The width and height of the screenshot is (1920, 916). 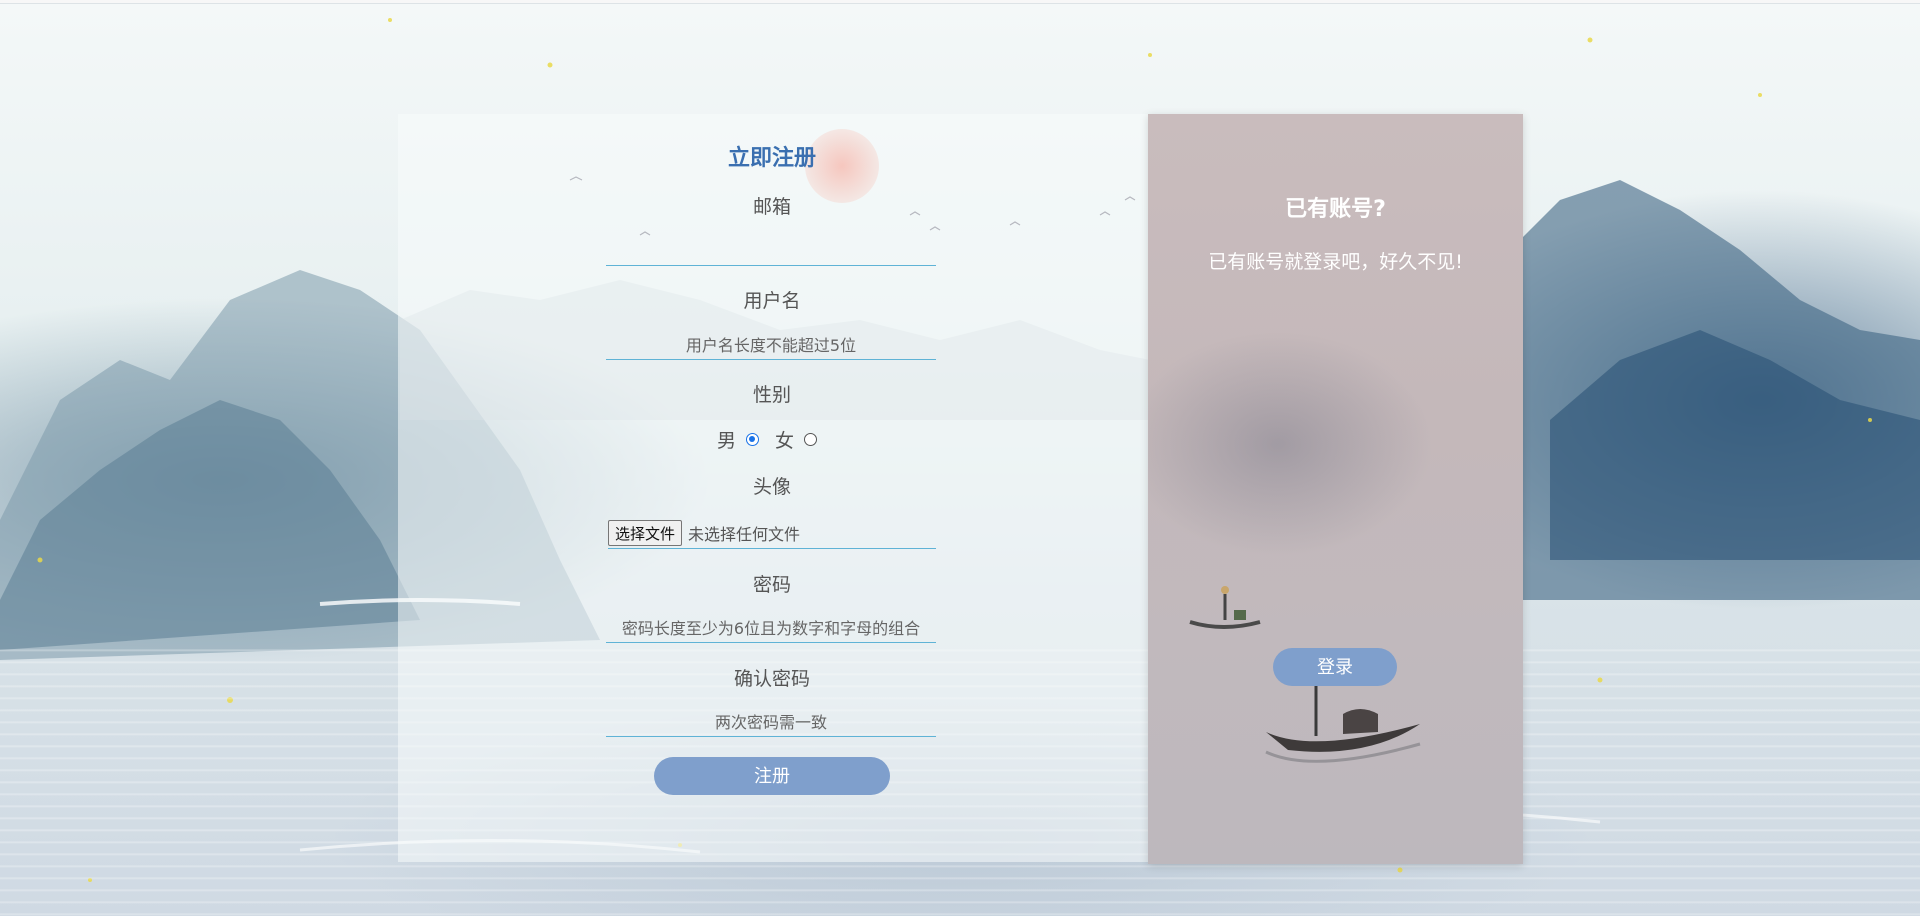 What do you see at coordinates (771, 487) in the screenshot?
I see `avatar-label: 头像` at bounding box center [771, 487].